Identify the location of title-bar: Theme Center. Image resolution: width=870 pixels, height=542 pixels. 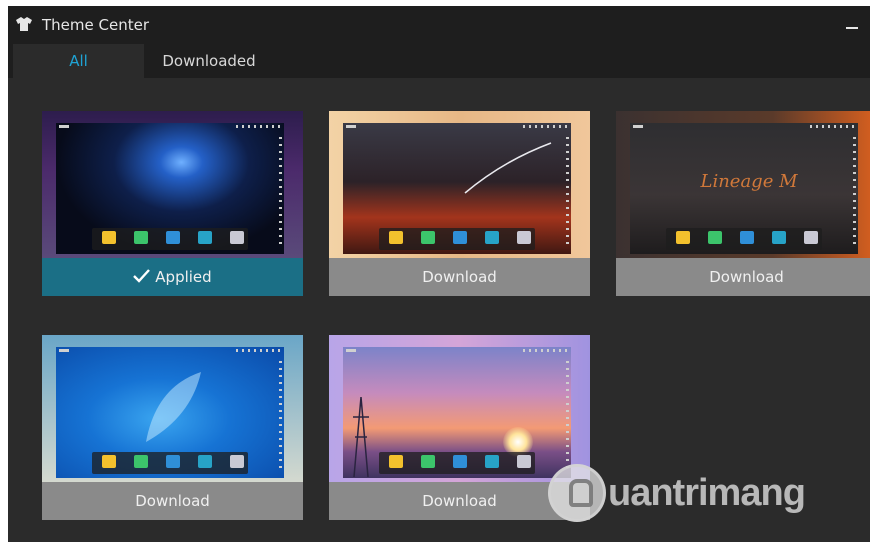
(439, 25).